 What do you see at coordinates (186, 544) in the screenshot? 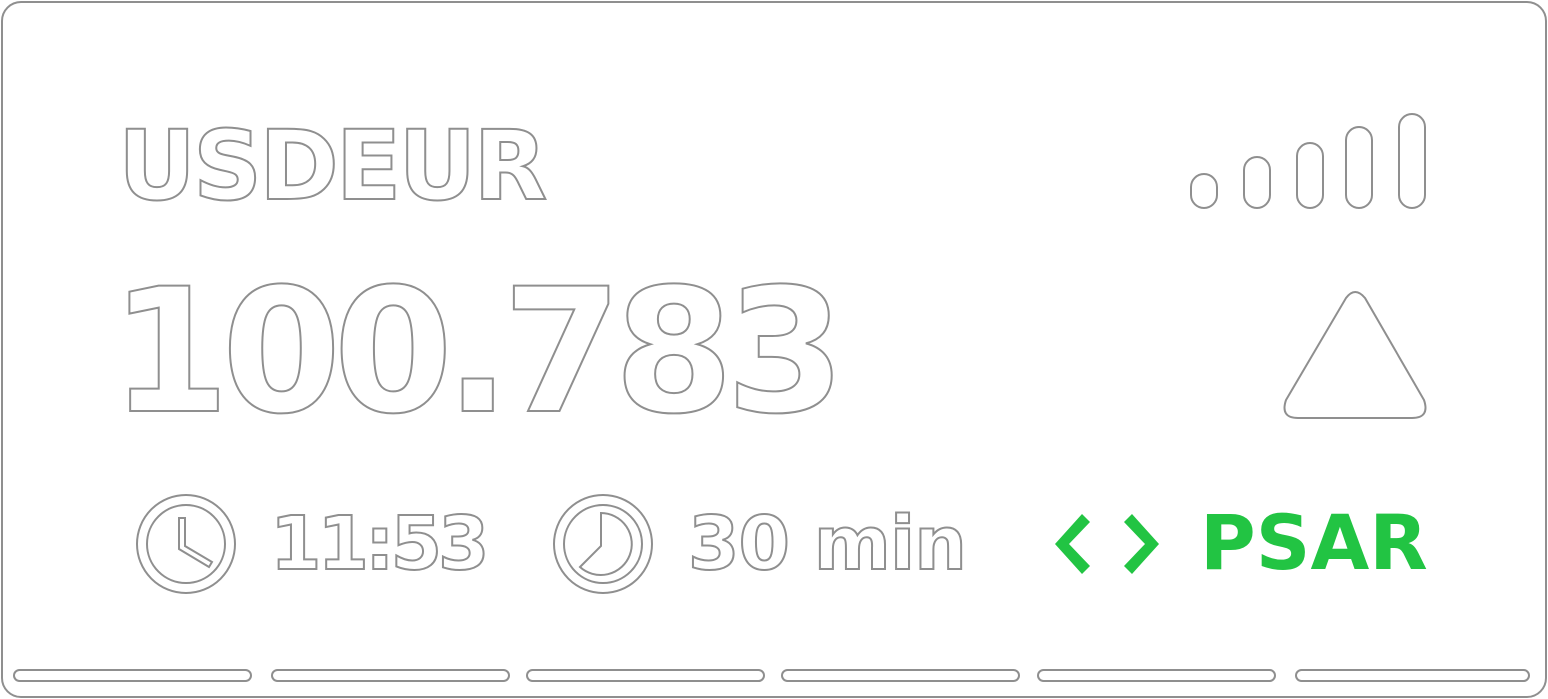
I see `clock-icon` at bounding box center [186, 544].